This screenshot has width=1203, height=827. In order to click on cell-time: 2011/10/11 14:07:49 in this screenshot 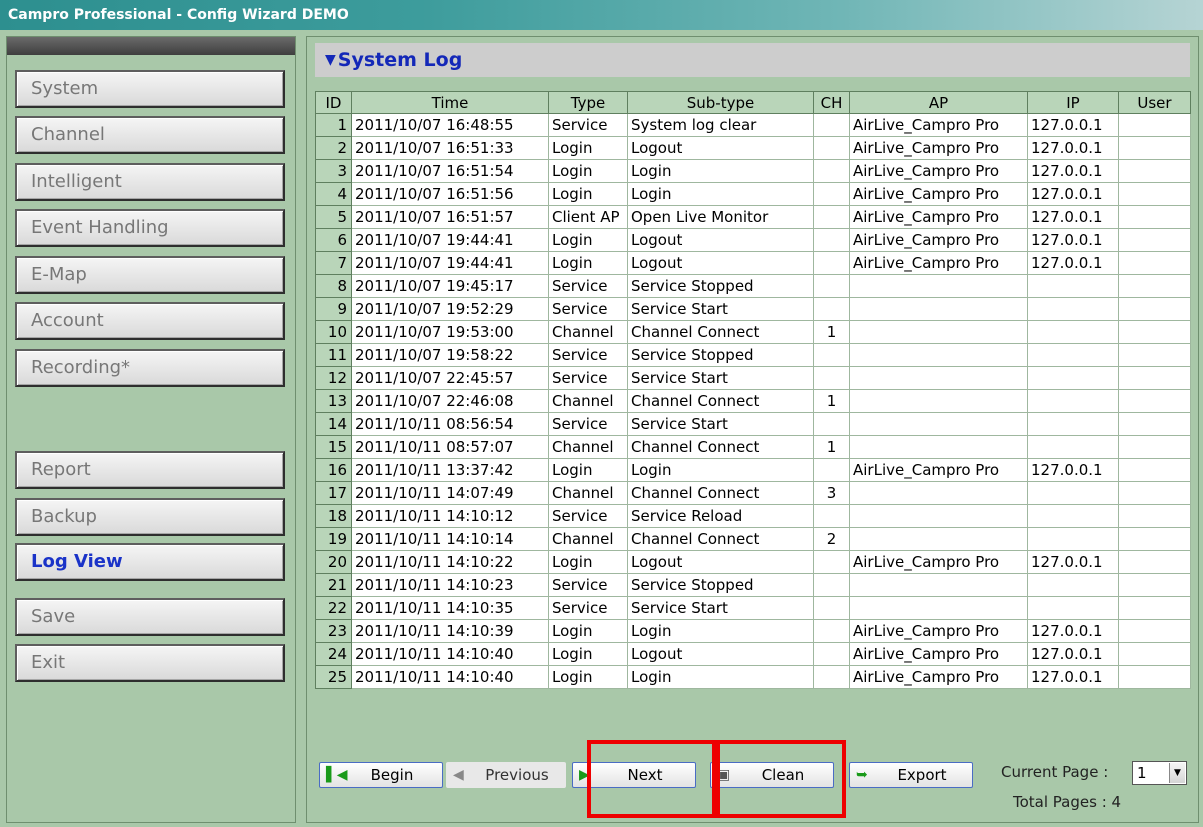, I will do `click(450, 493)`.